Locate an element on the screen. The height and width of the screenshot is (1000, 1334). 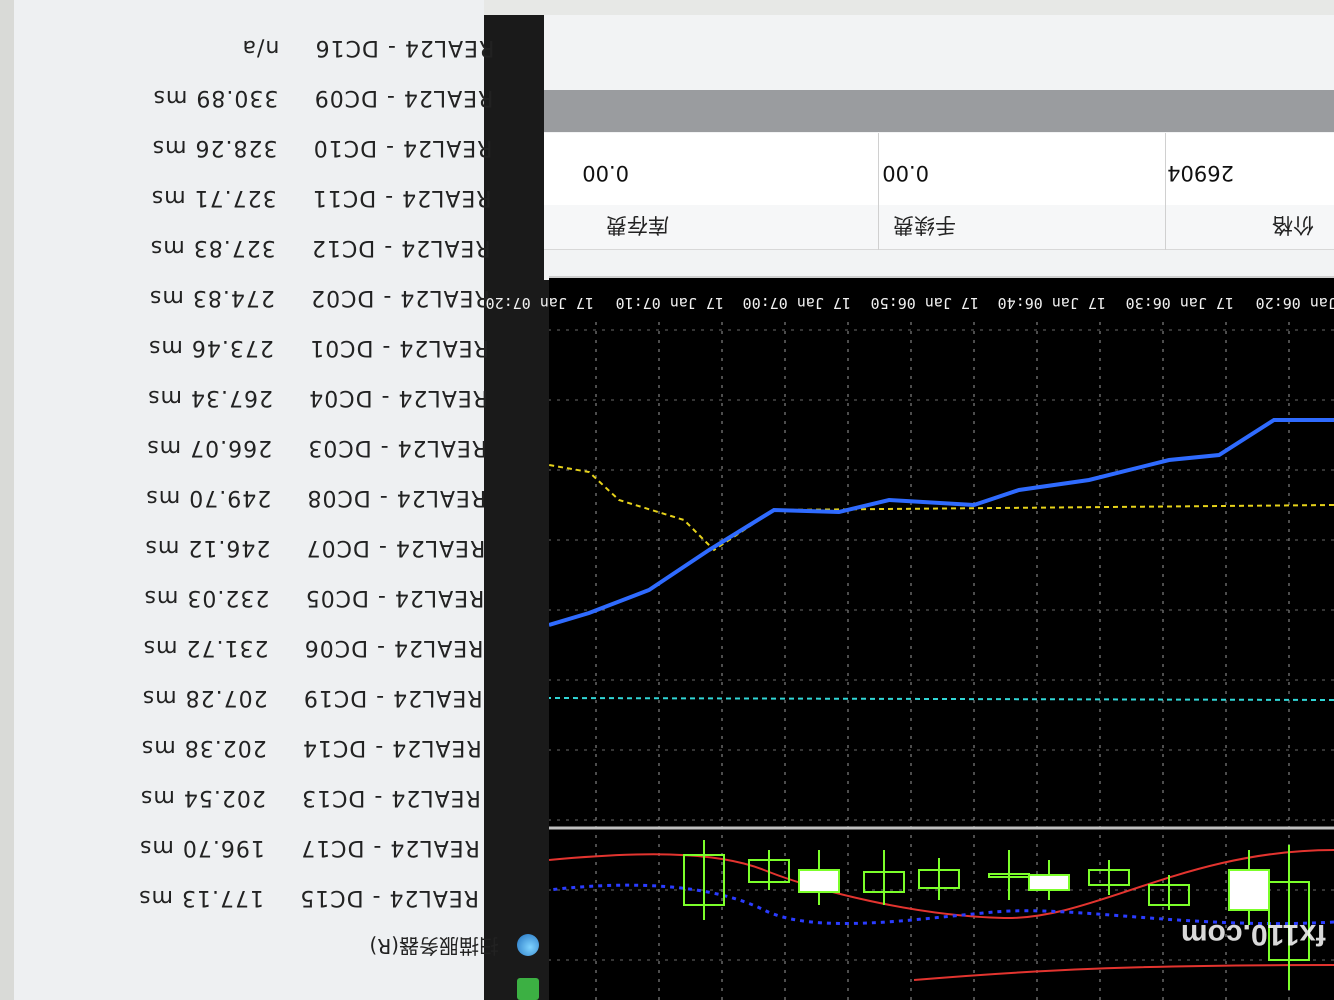
server-ping: 266.07 ms is located at coordinates (209, 447).